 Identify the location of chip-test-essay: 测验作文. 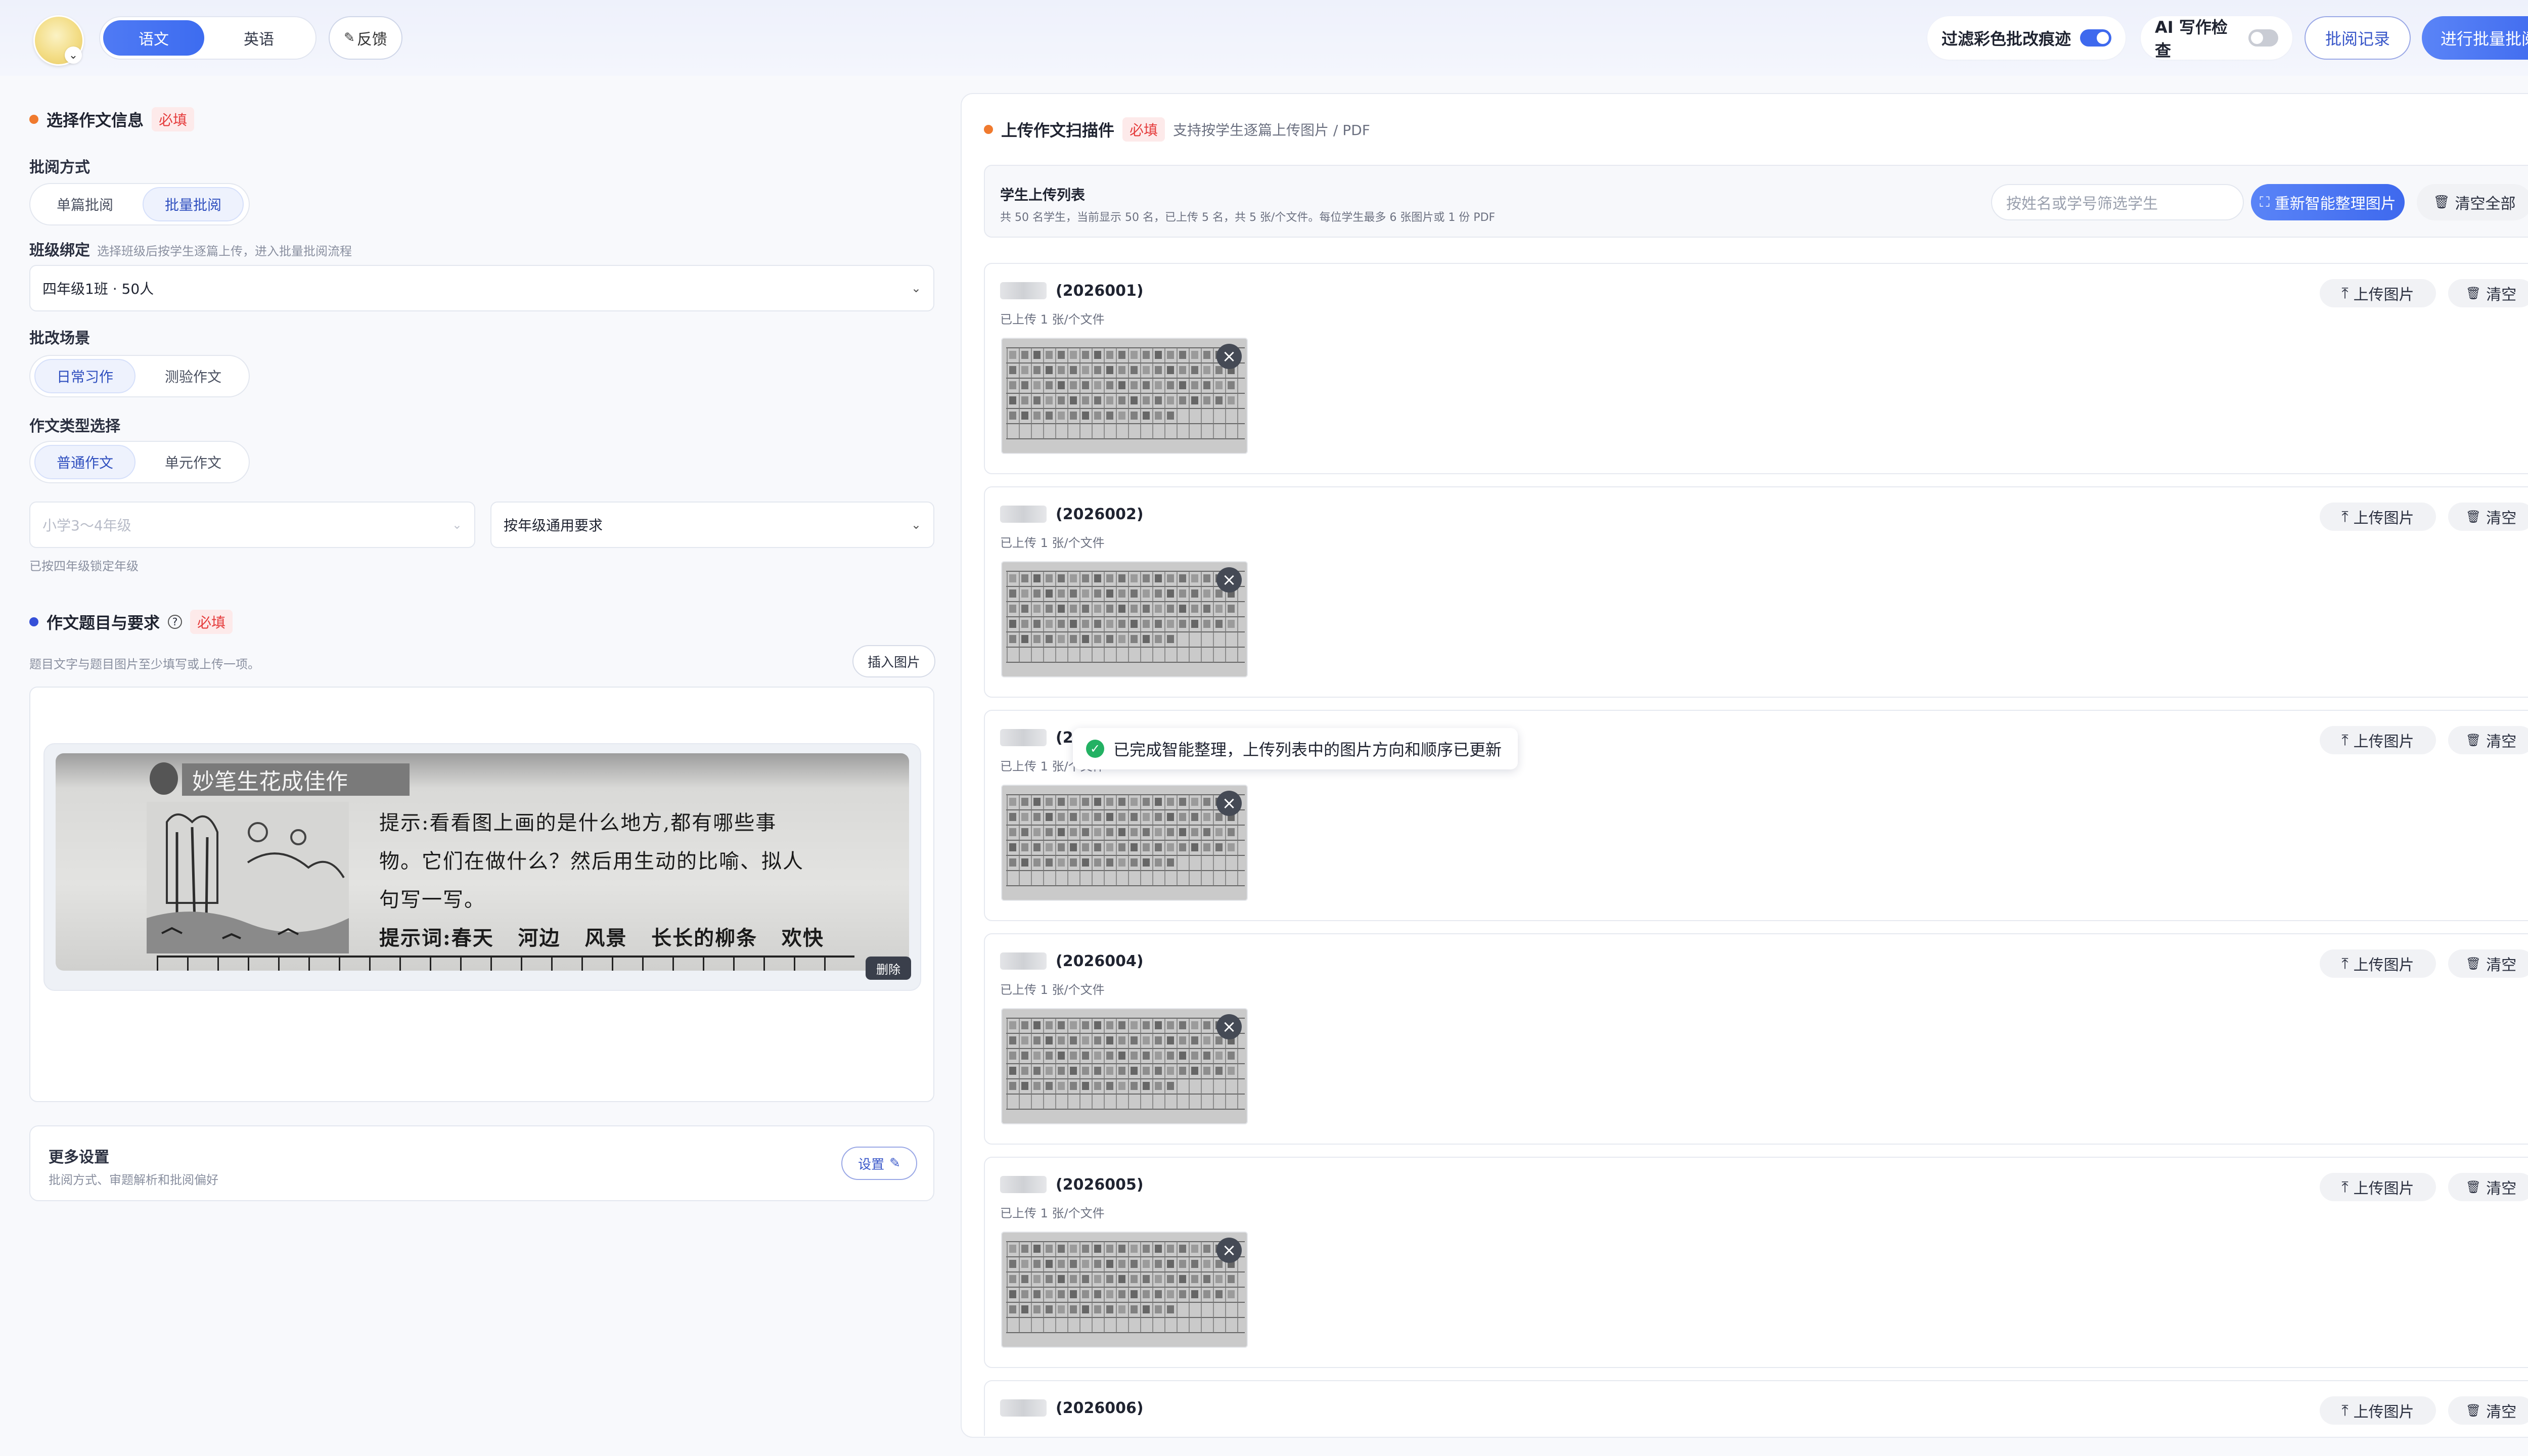
(194, 376).